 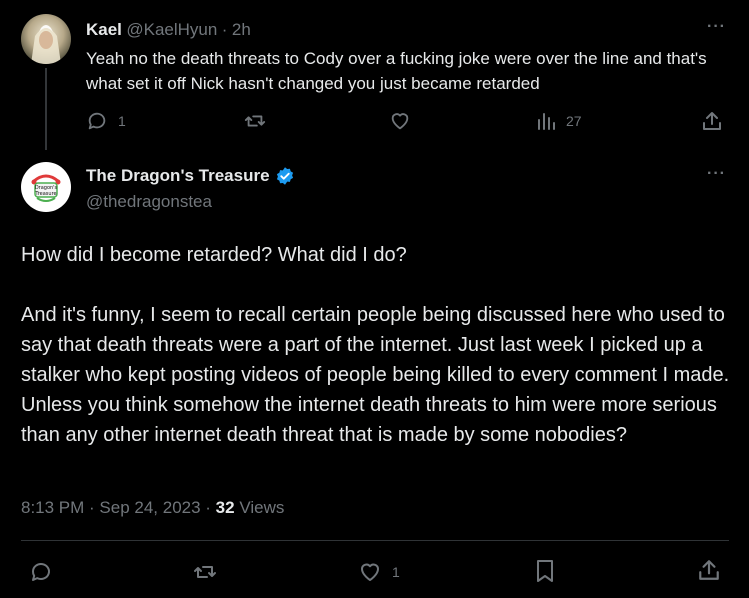 What do you see at coordinates (574, 121) in the screenshot?
I see `reply-views-count: 27` at bounding box center [574, 121].